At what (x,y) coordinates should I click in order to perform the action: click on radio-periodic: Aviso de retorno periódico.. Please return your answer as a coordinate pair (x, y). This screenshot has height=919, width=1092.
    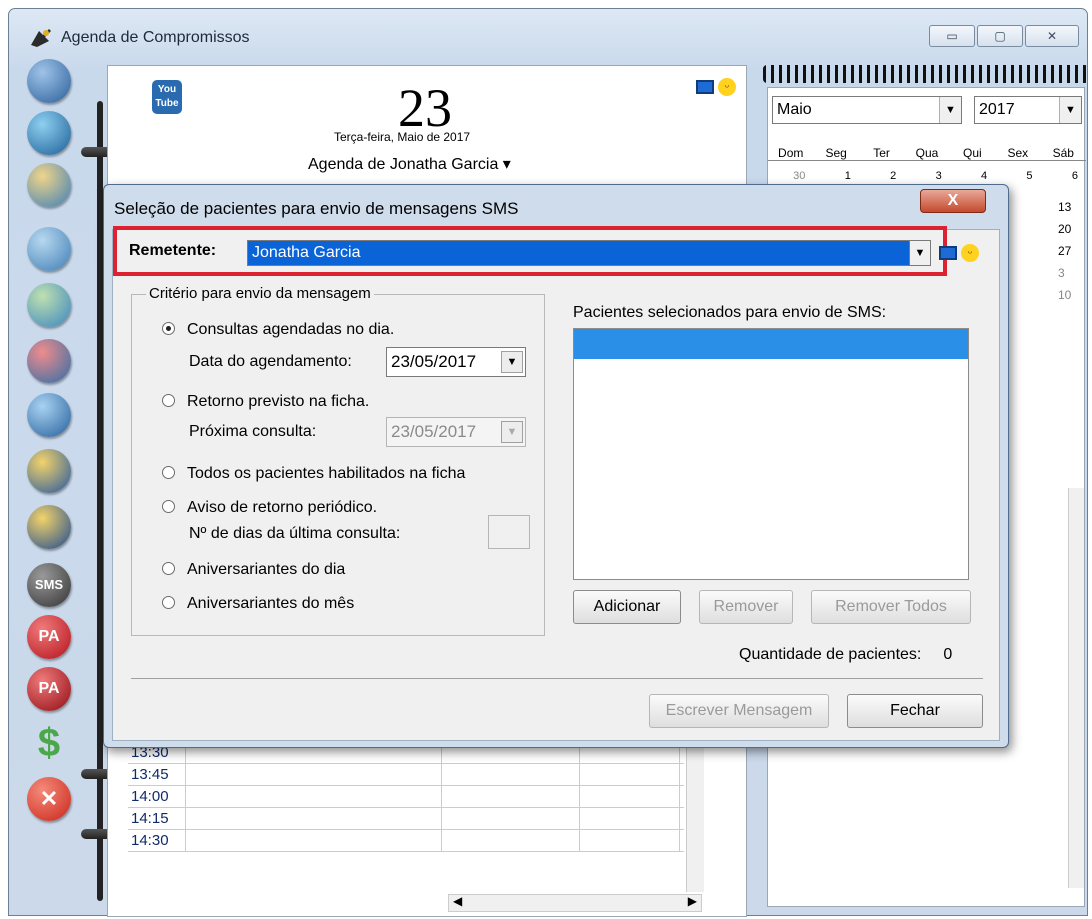
    Looking at the image, I should click on (269, 508).